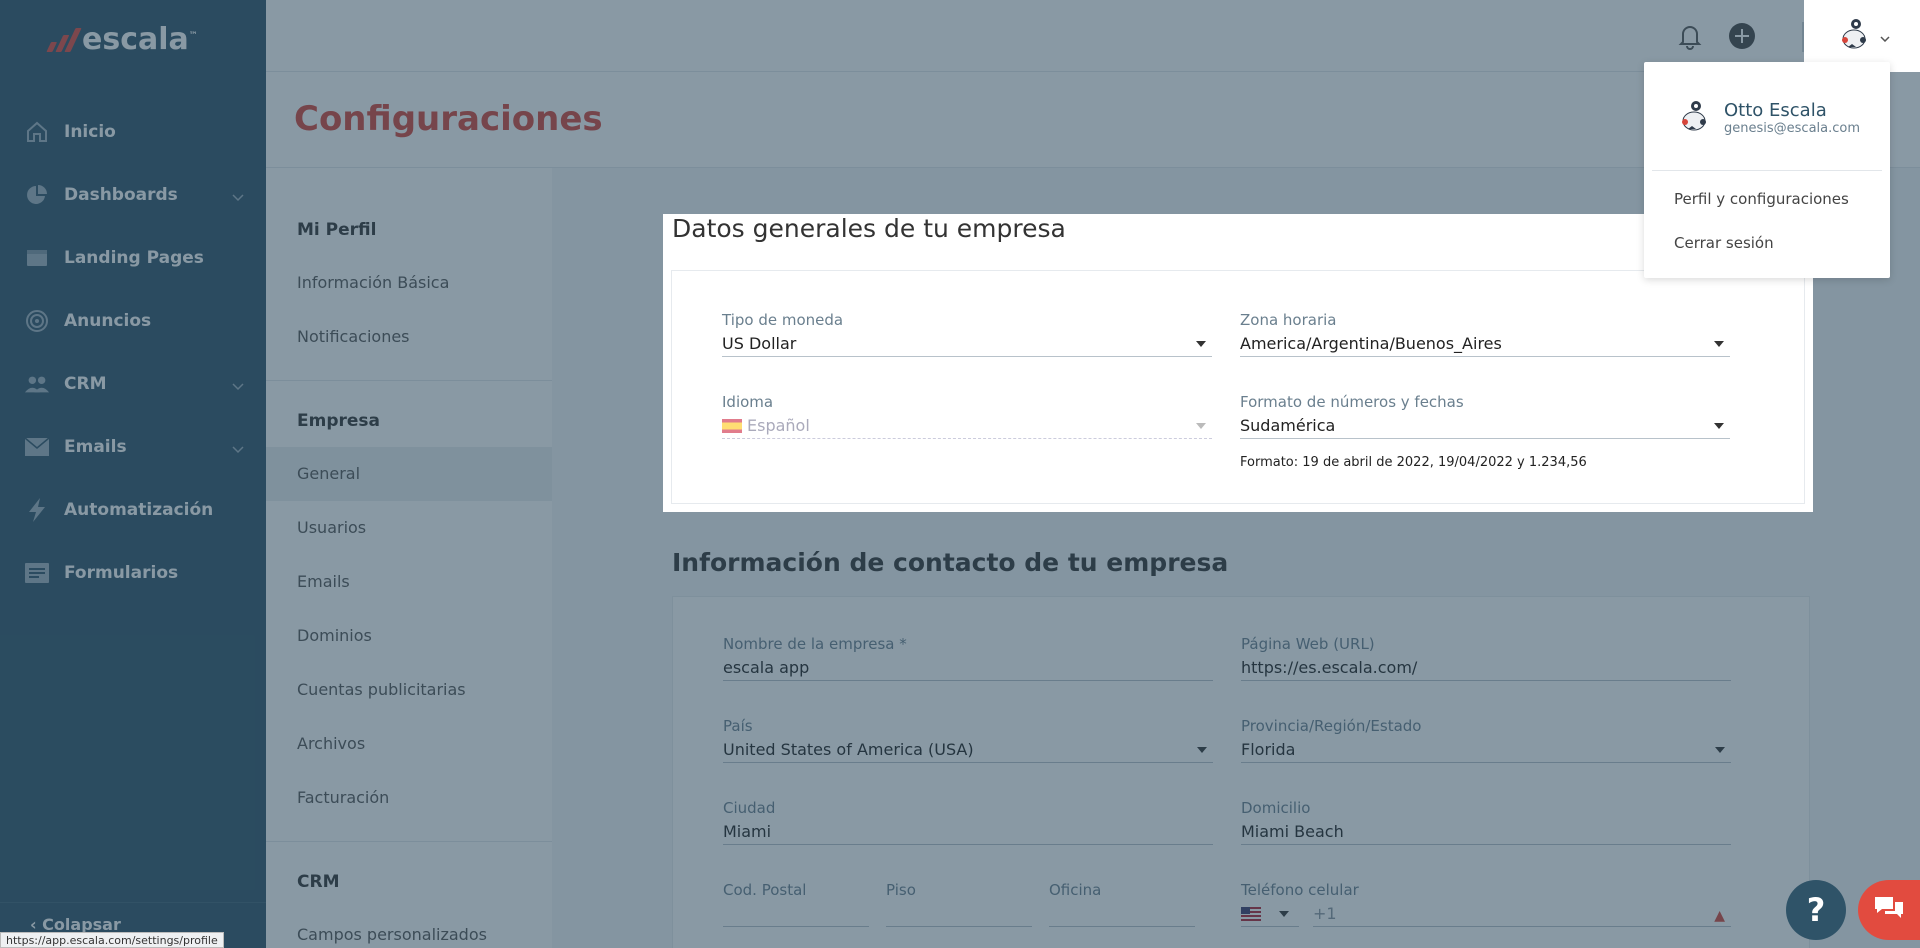 This screenshot has height=948, width=1920. Describe the element at coordinates (1300, 890) in the screenshot. I see `field-label: Teléfono celular` at that location.